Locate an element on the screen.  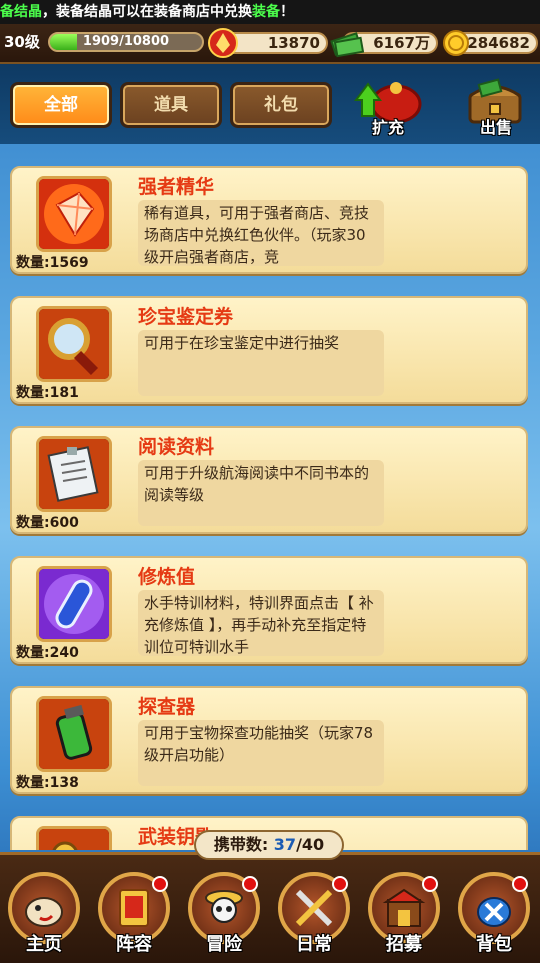
item-quantity: 数量:138 is located at coordinates (47, 783).